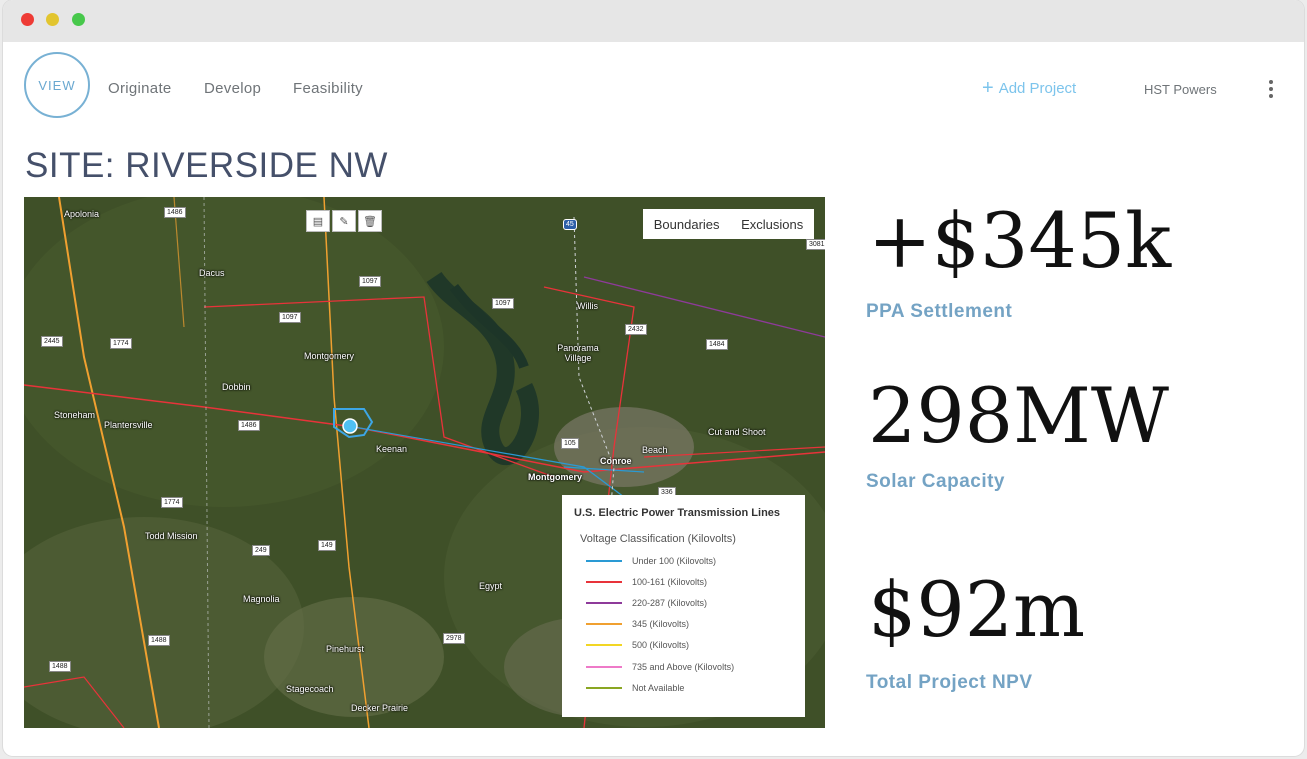  Describe the element at coordinates (52, 19) in the screenshot. I see `minimize-window-button` at that location.